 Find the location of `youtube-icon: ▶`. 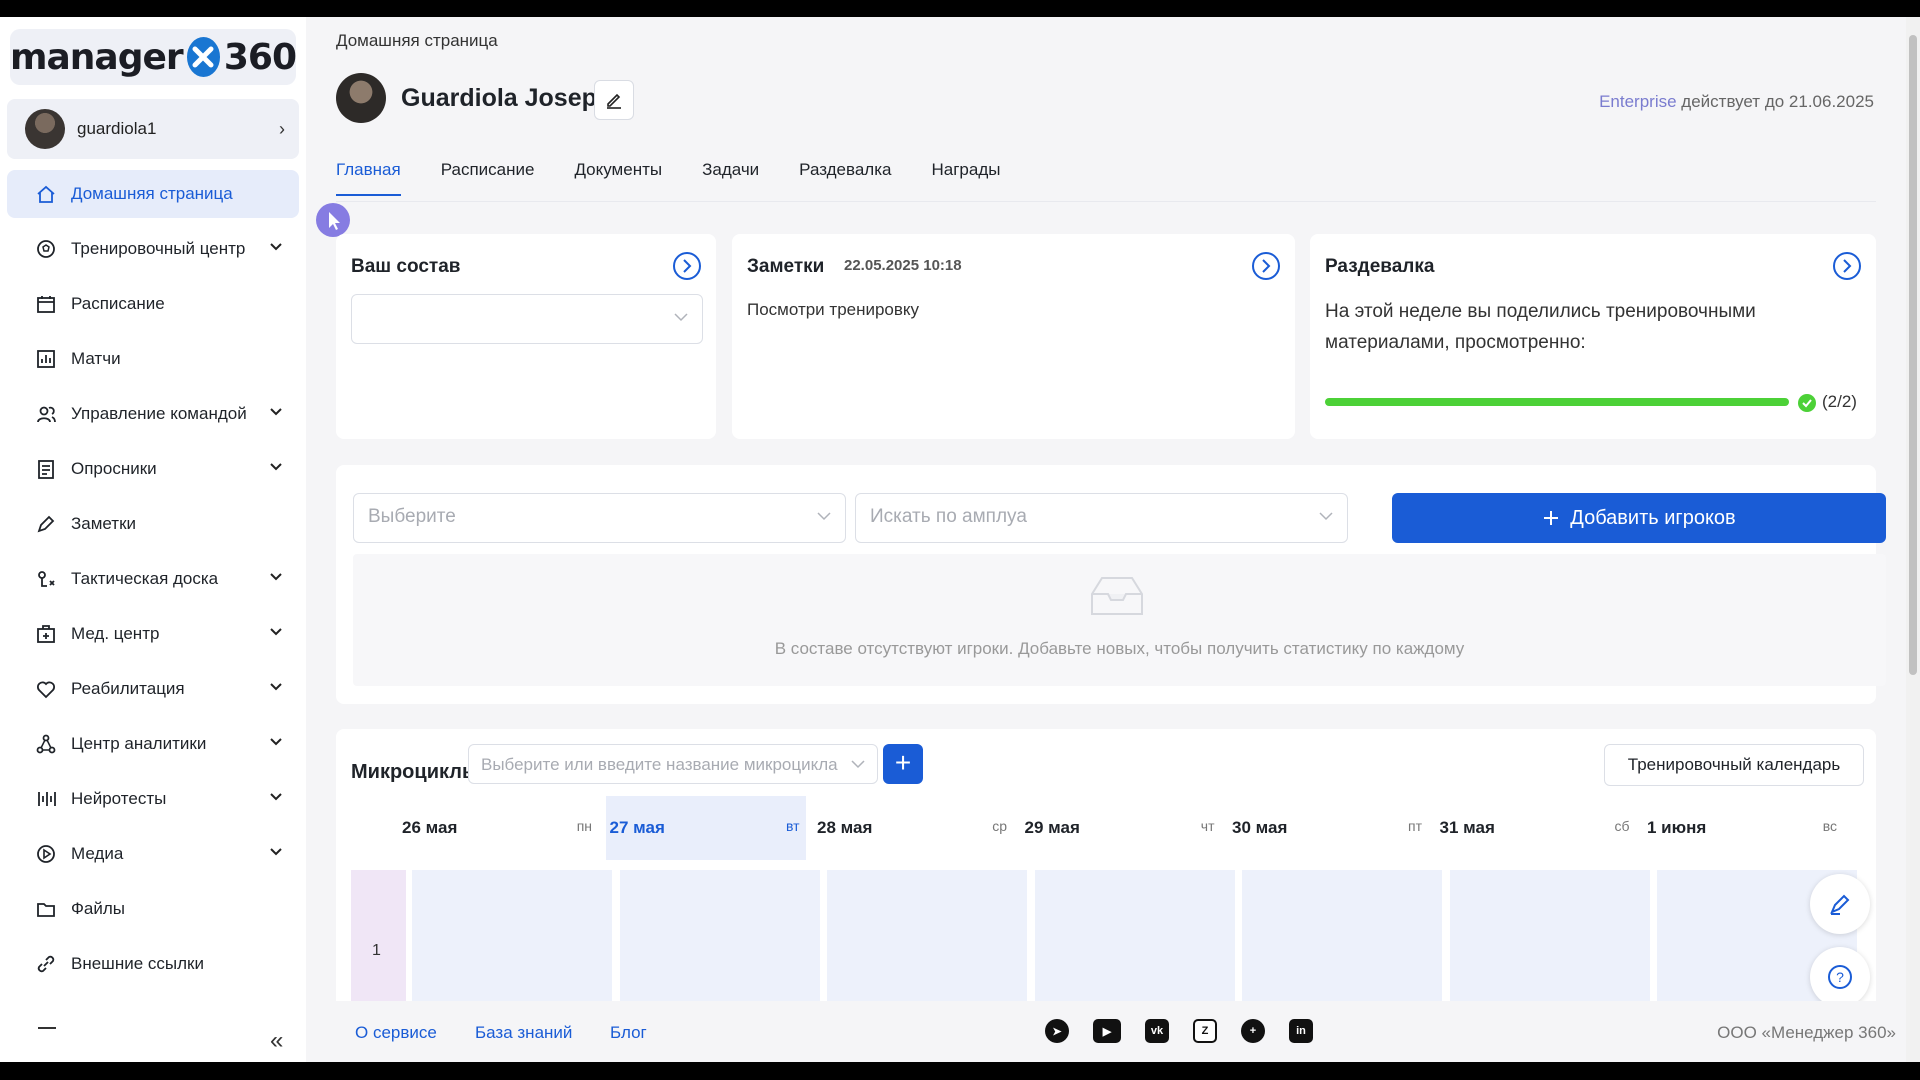

youtube-icon: ▶ is located at coordinates (1107, 1031).